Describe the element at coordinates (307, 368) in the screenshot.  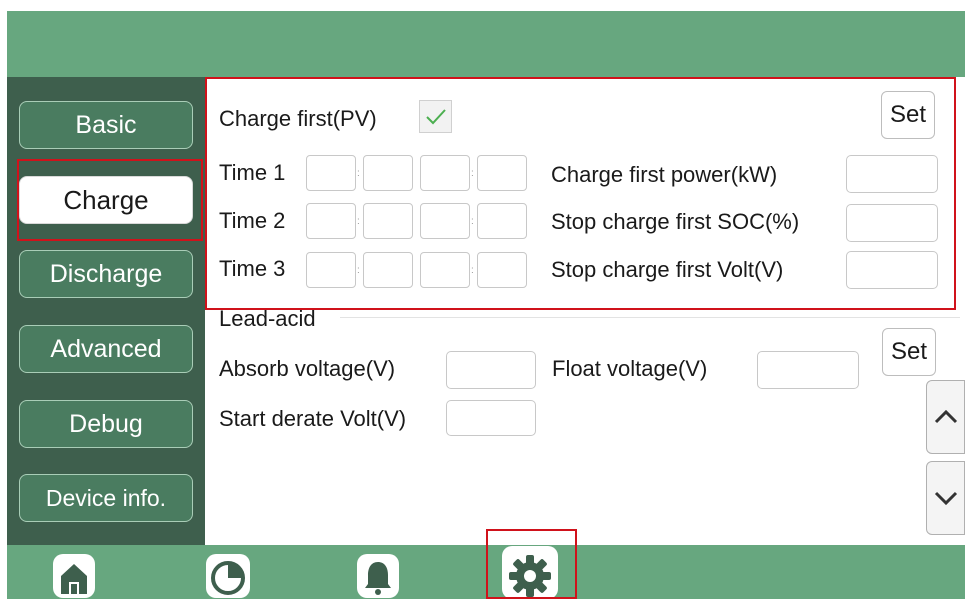
I see `absorb-voltage-label: Absorb voltage(V)` at that location.